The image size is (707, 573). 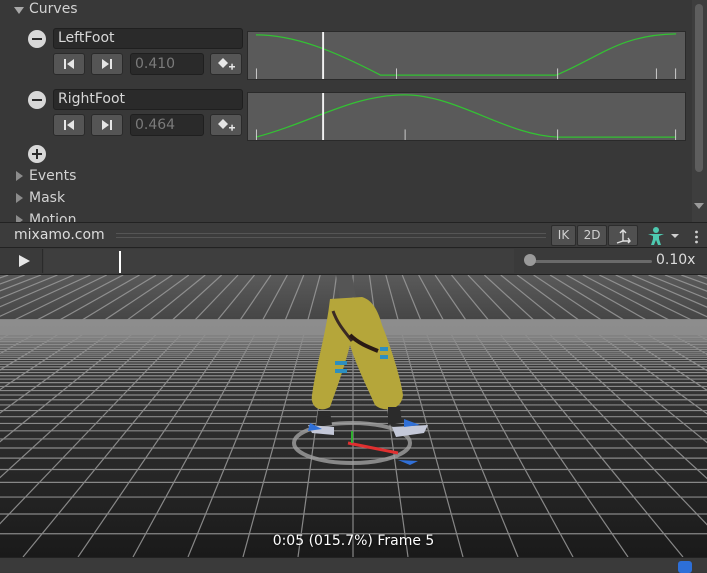 What do you see at coordinates (52, 217) in the screenshot?
I see `motion-section-label: Motion` at bounding box center [52, 217].